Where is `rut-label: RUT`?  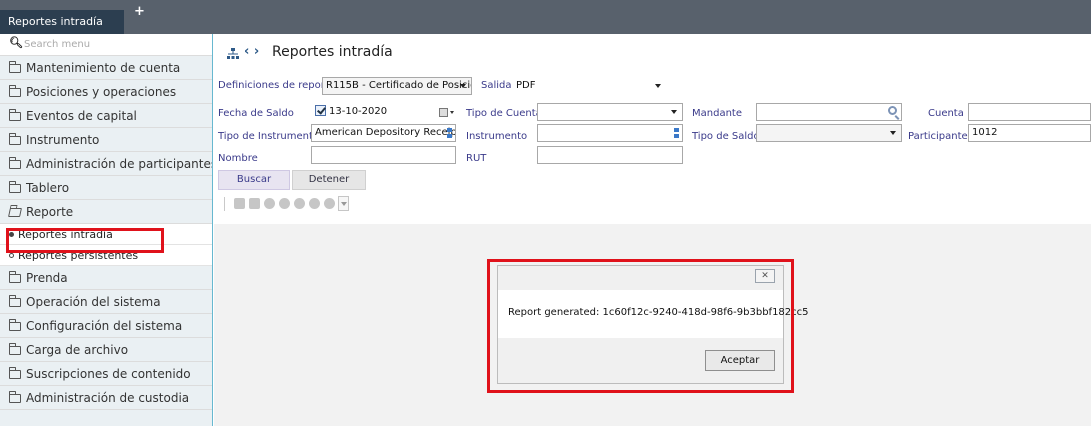 rut-label: RUT is located at coordinates (476, 158).